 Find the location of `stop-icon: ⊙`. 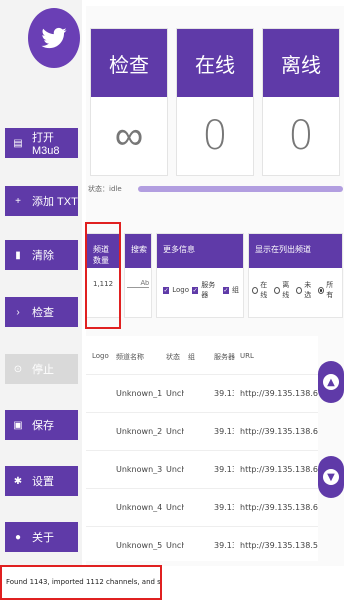

stop-icon: ⊙ is located at coordinates (18, 369).